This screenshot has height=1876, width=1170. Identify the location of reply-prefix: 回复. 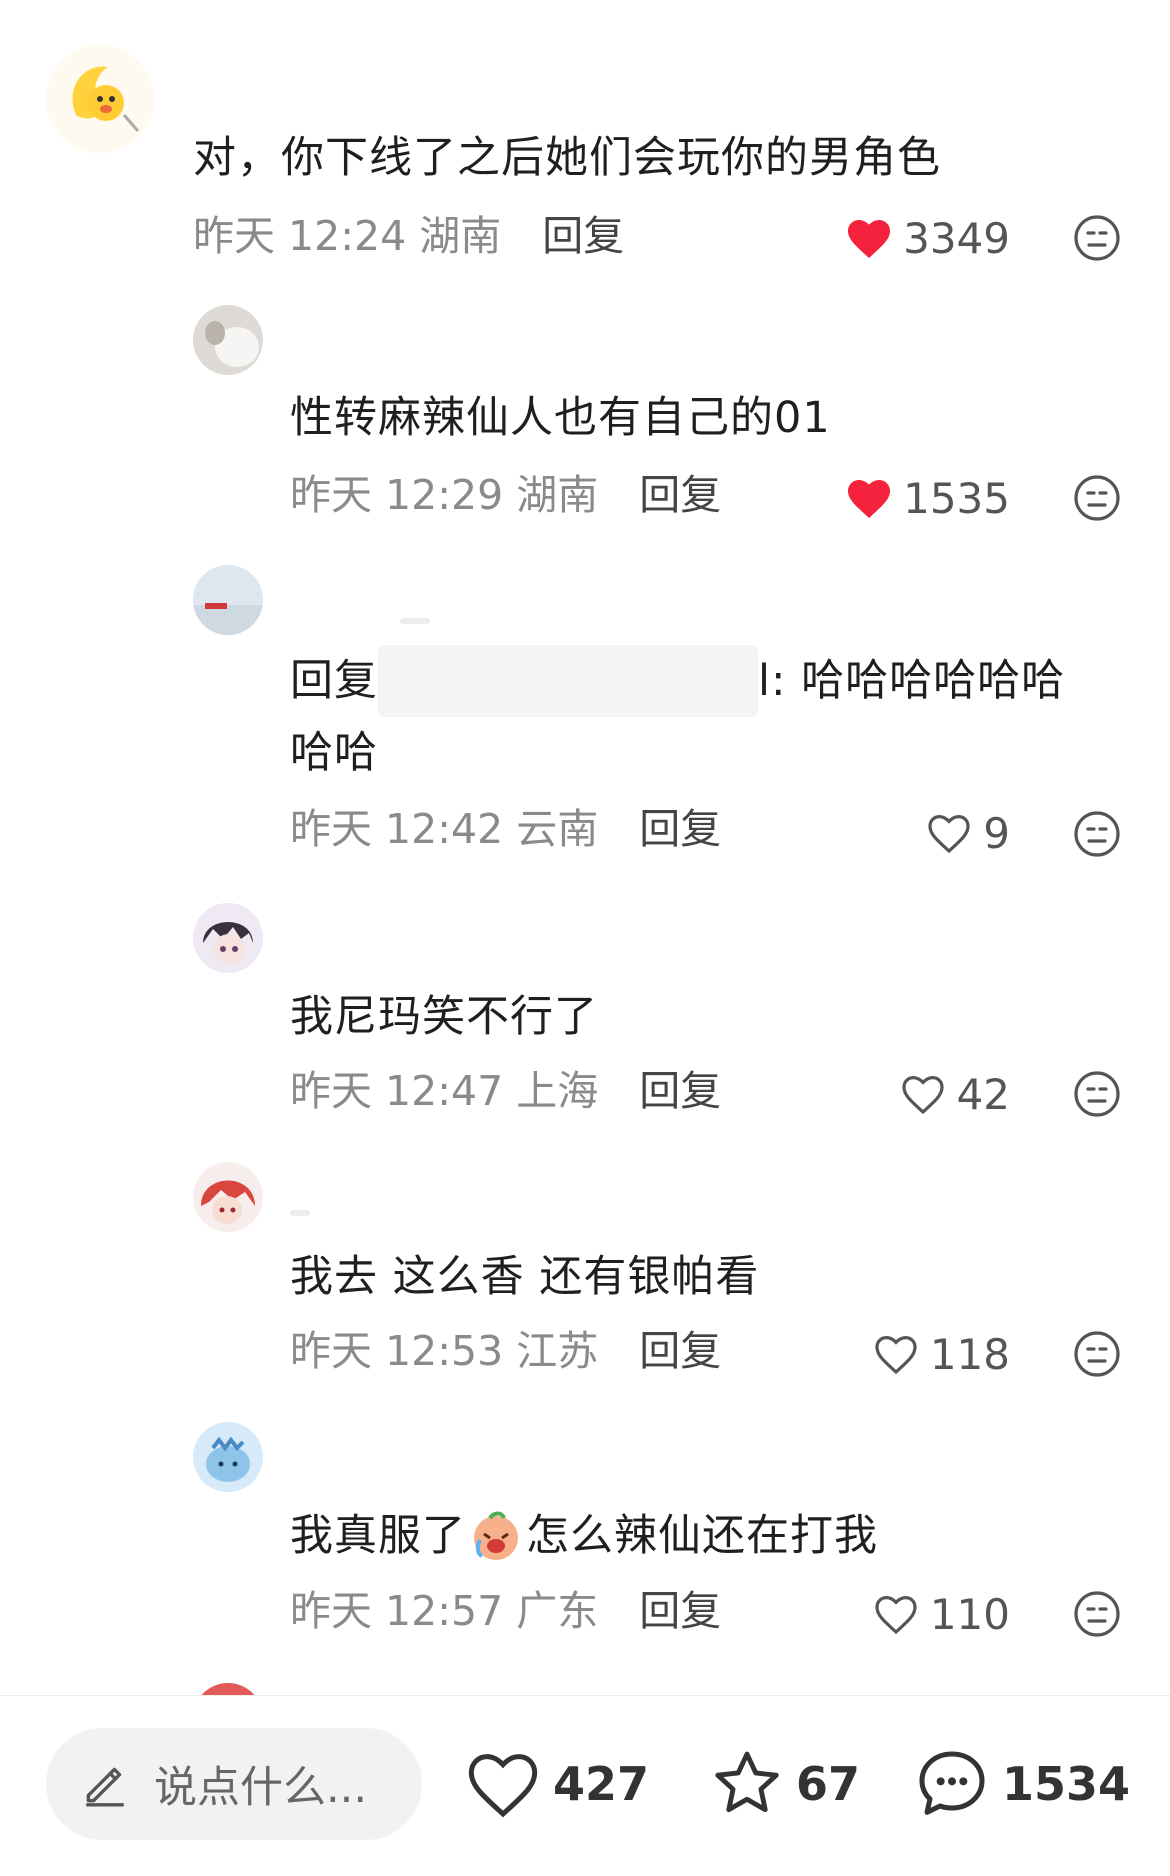
(334, 681).